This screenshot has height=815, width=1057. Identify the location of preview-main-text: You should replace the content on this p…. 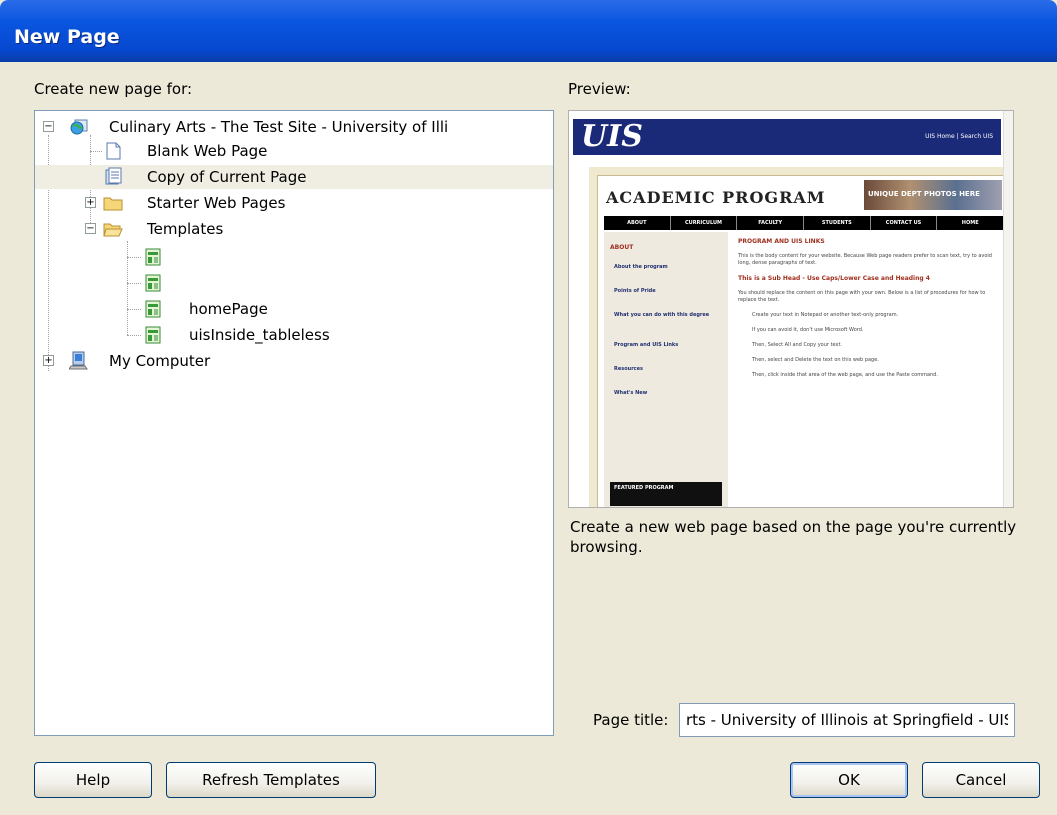
(862, 296).